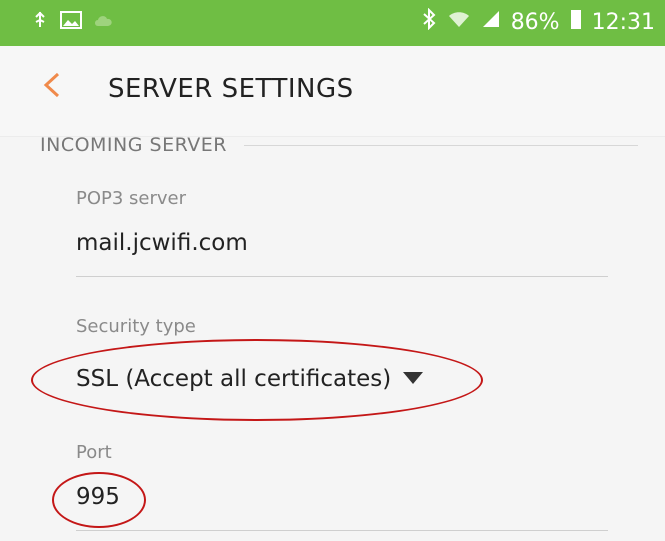 The height and width of the screenshot is (541, 665). I want to click on bluetooth-icon, so click(429, 21).